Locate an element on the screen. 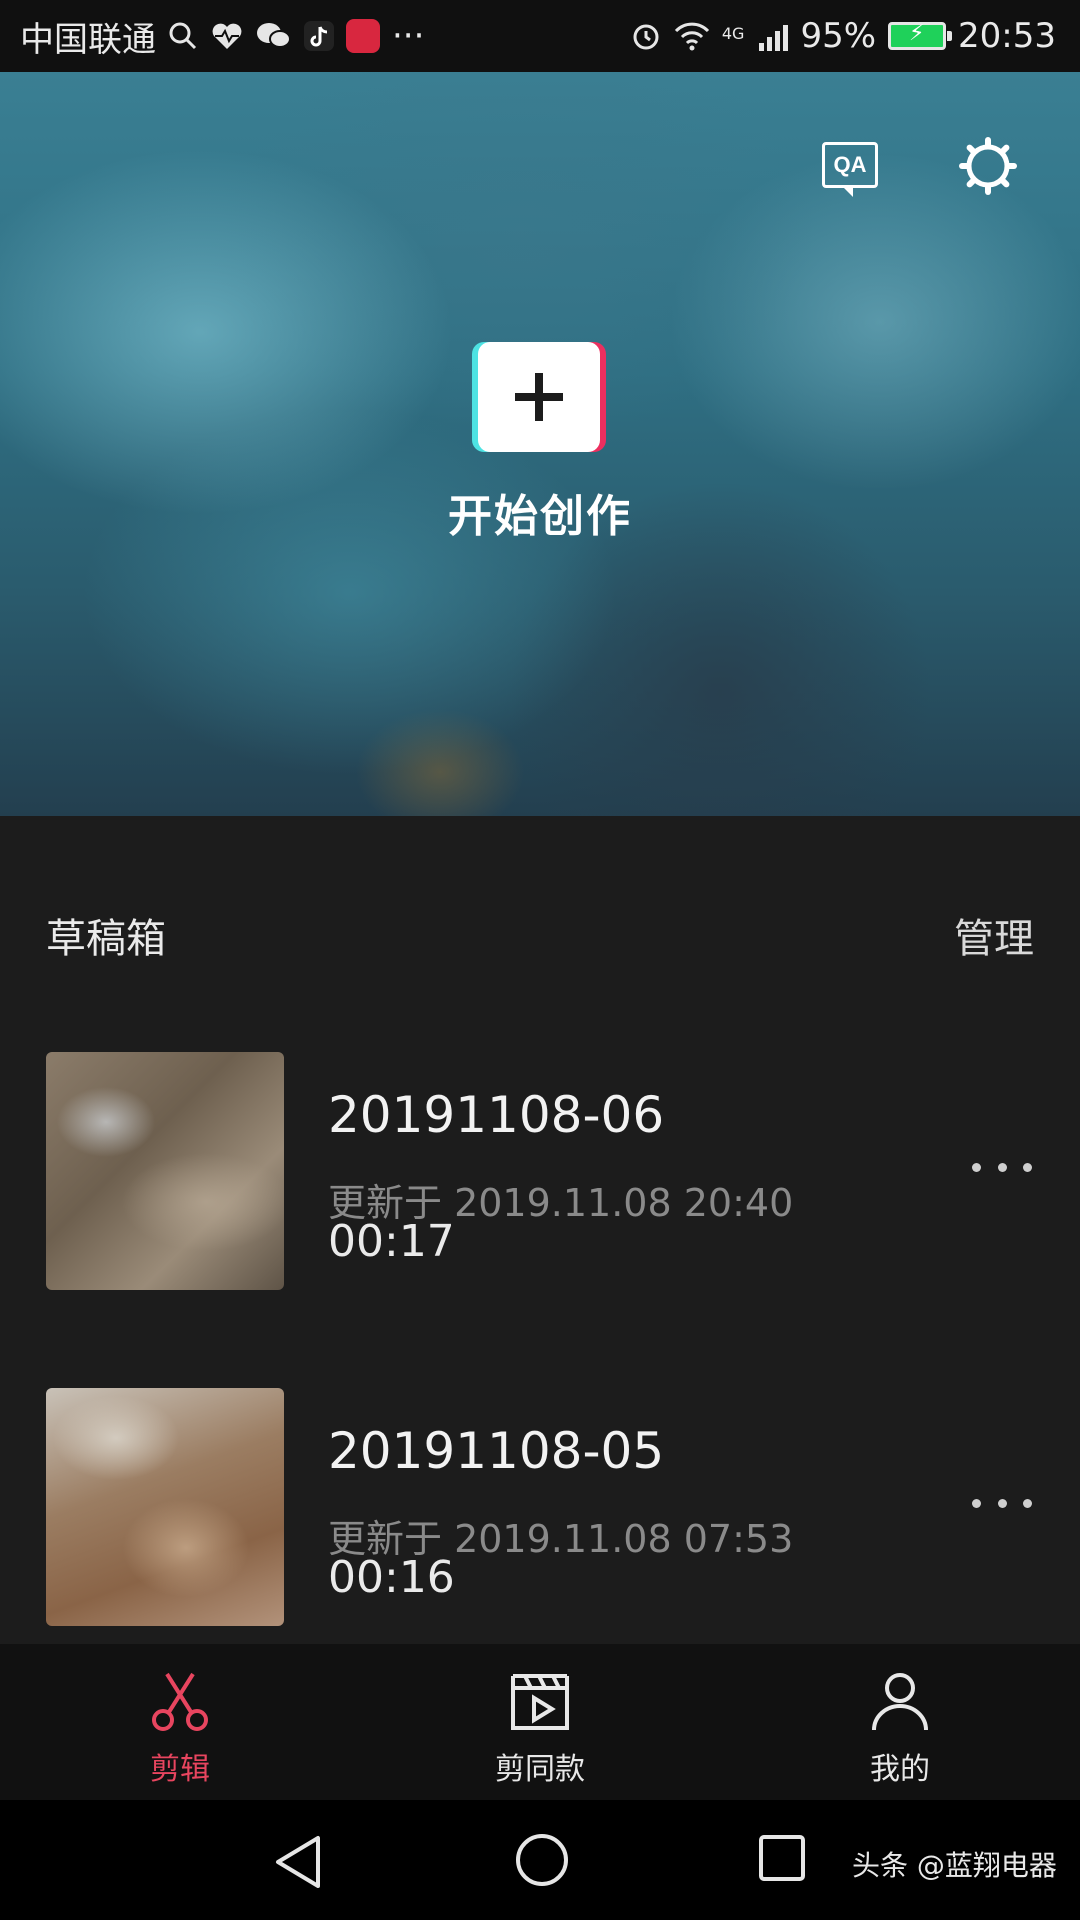 Image resolution: width=1080 pixels, height=1920 pixels. tab-edit: 剪辑 is located at coordinates (180, 1722).